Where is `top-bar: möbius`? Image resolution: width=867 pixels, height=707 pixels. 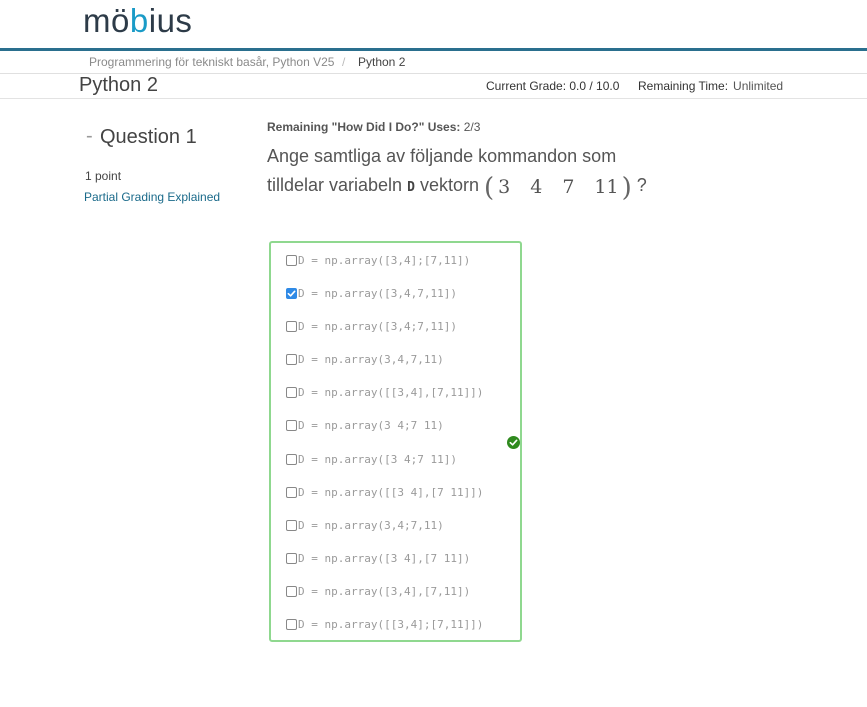
top-bar: möbius is located at coordinates (433, 24).